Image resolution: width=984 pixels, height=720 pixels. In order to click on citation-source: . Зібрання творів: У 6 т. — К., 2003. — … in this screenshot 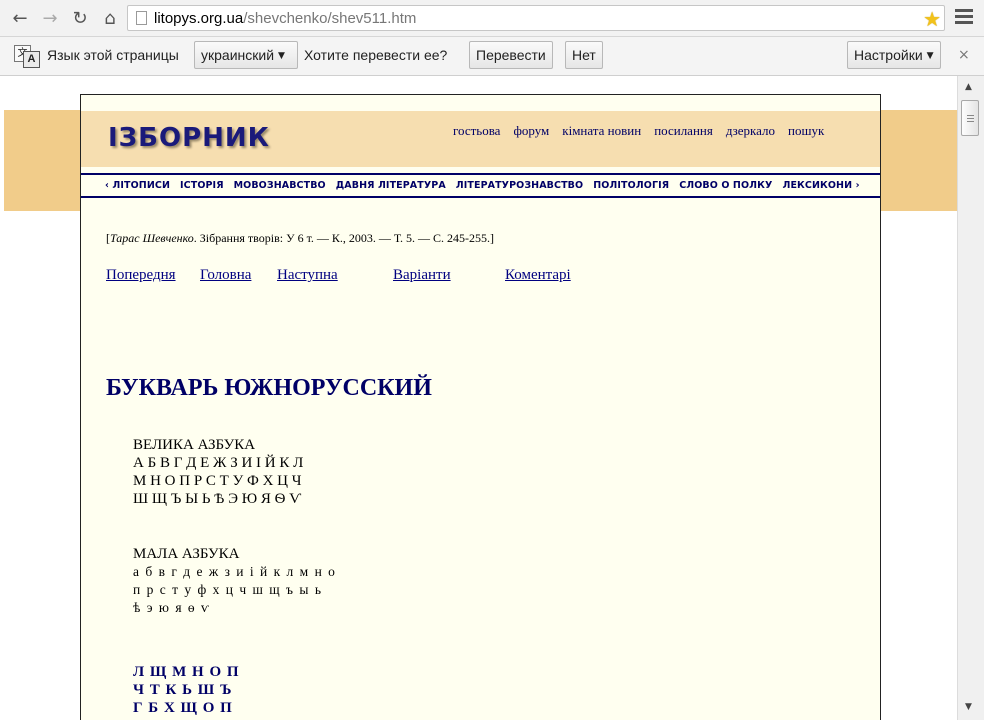, I will do `click(344, 238)`.